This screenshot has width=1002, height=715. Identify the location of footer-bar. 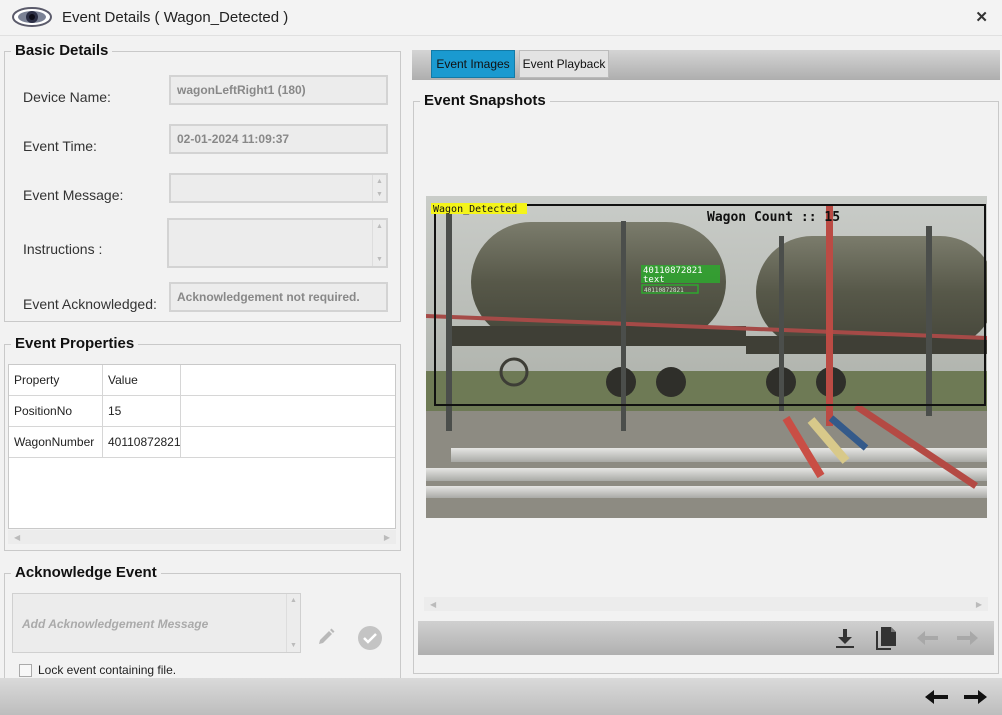
(501, 696).